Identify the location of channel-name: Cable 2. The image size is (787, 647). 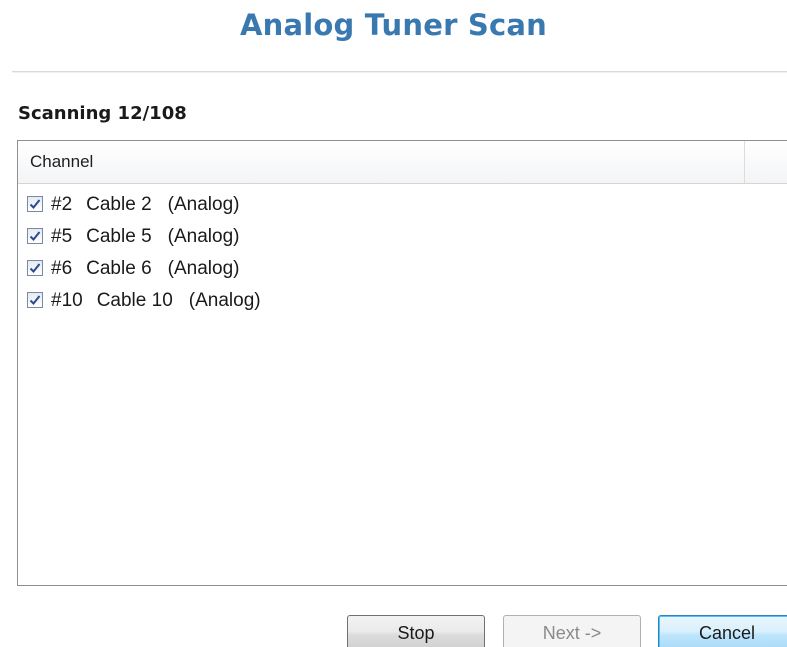
(119, 204).